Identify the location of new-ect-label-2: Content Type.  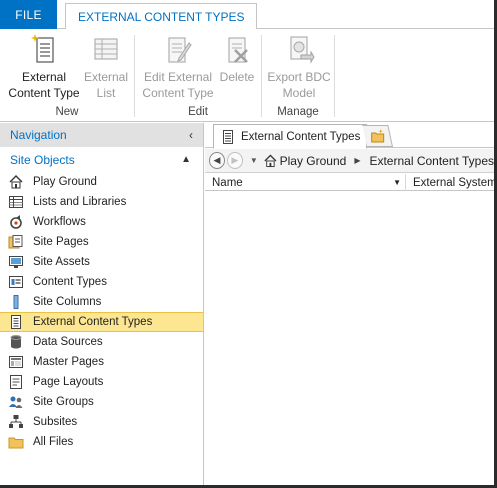
(44, 93).